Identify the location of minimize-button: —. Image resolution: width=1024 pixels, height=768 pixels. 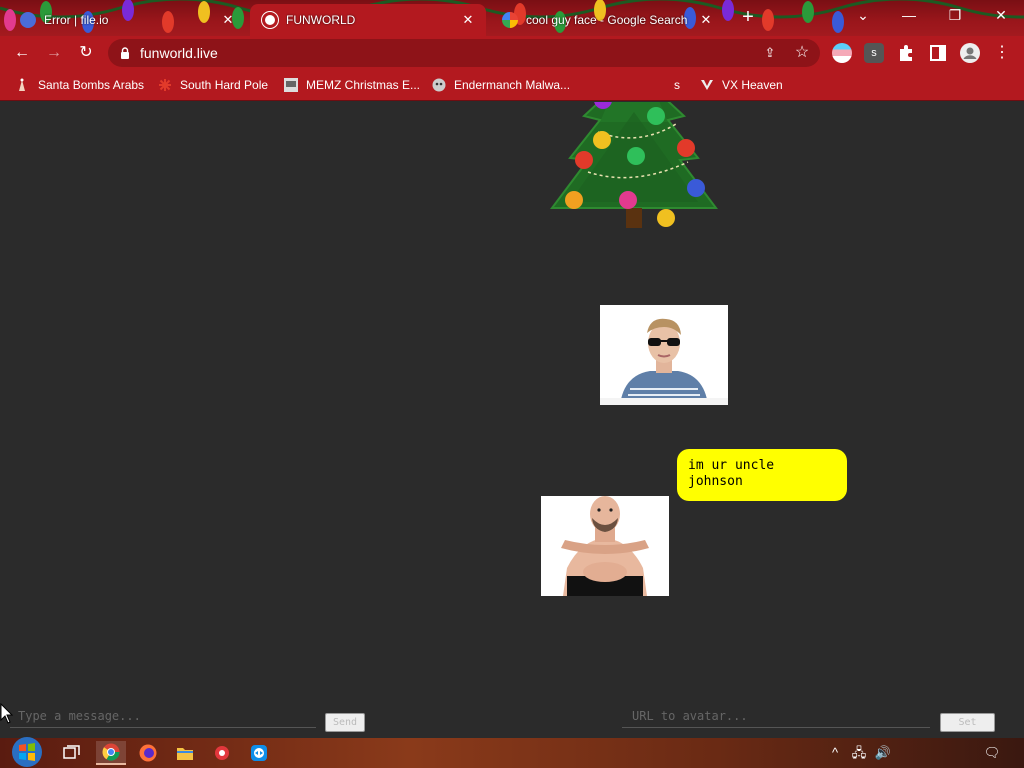
(909, 15).